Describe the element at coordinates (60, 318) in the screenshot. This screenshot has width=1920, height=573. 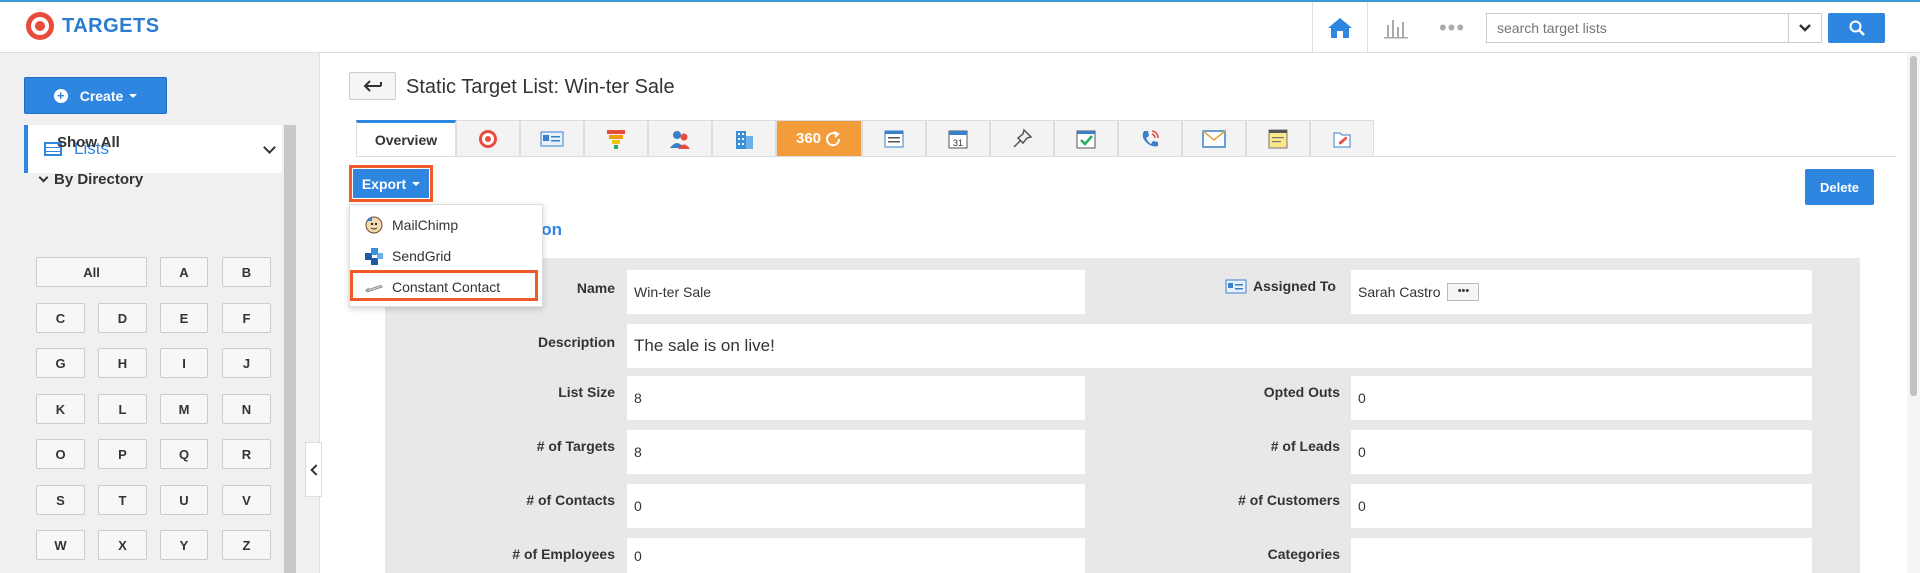
I see `directory-letter: C` at that location.